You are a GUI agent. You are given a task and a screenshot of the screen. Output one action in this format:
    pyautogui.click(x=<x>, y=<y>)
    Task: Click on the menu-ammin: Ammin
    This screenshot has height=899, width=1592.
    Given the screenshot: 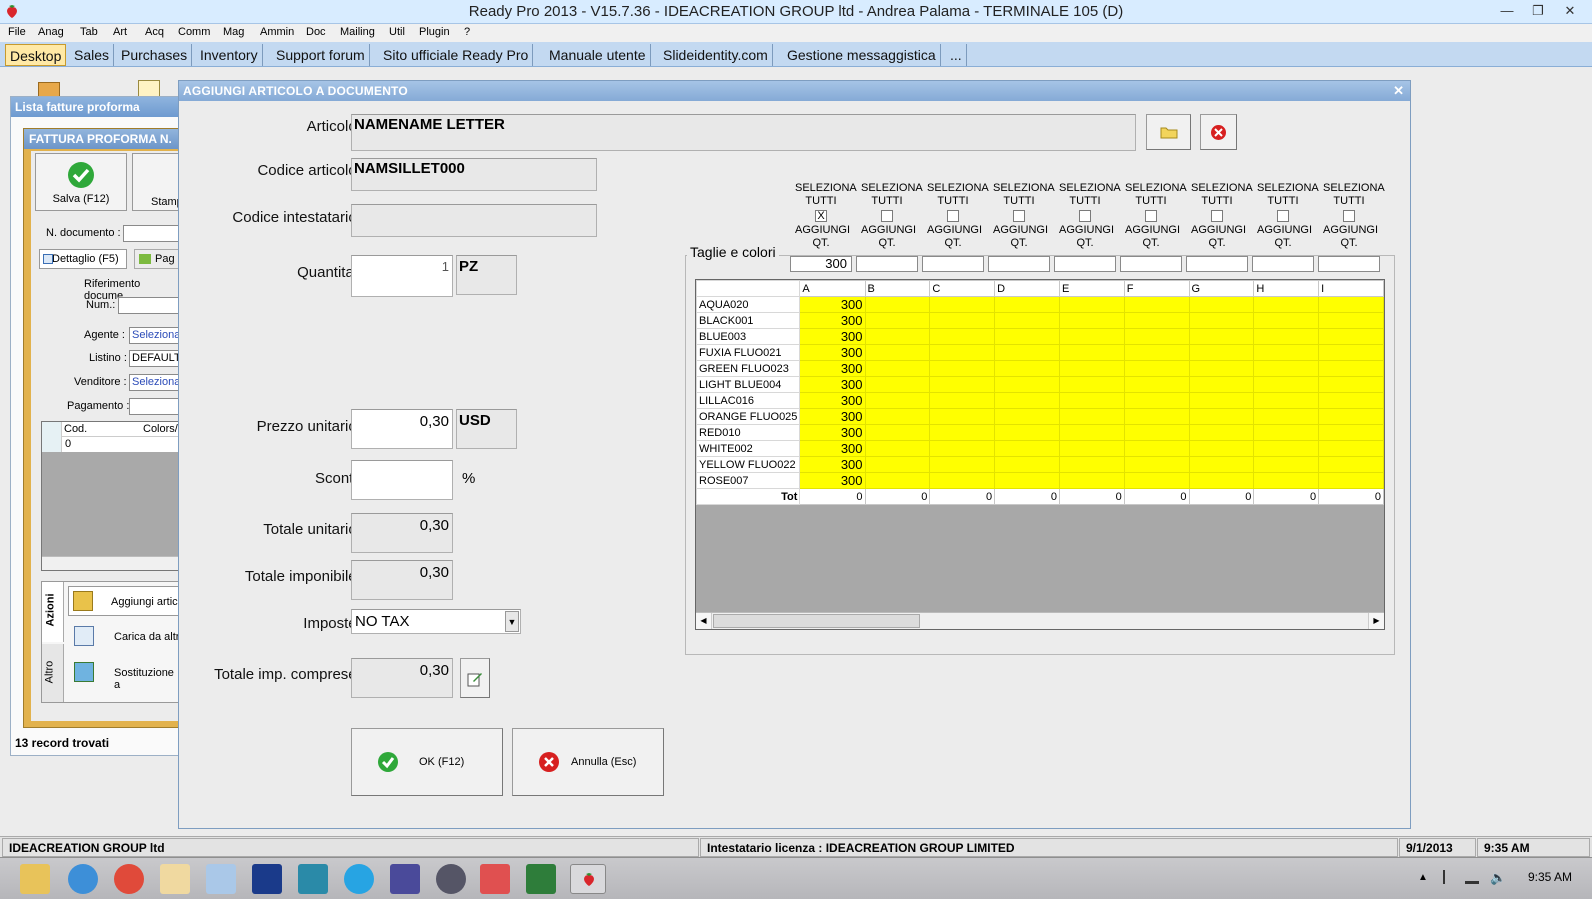 What is the action you would take?
    pyautogui.click(x=277, y=32)
    